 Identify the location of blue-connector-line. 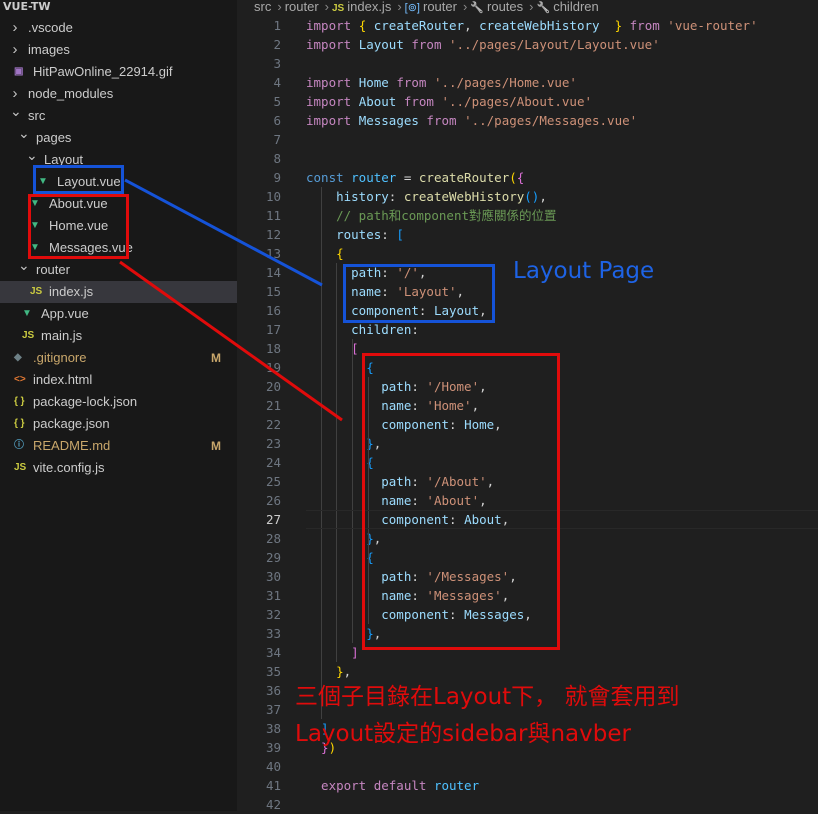
(223, 232).